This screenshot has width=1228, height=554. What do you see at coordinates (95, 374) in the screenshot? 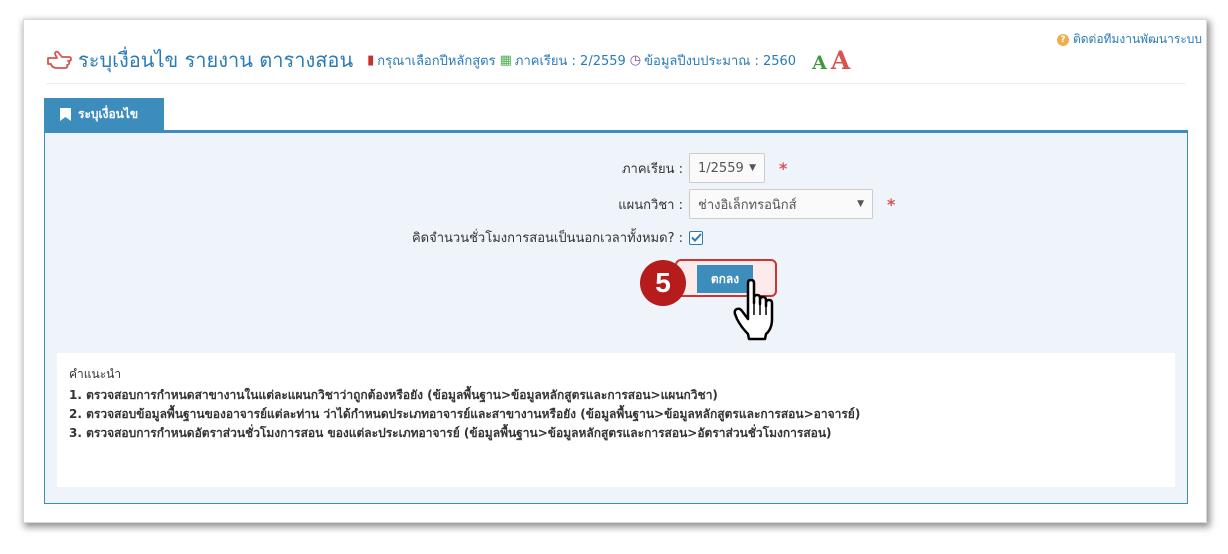
I see `instructions-title: คำแนะนำ` at bounding box center [95, 374].